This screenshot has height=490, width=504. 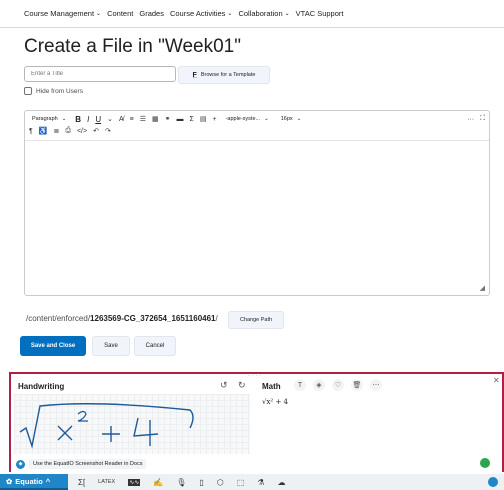 What do you see at coordinates (43, 131) in the screenshot?
I see `accessibility-icon: ♿` at bounding box center [43, 131].